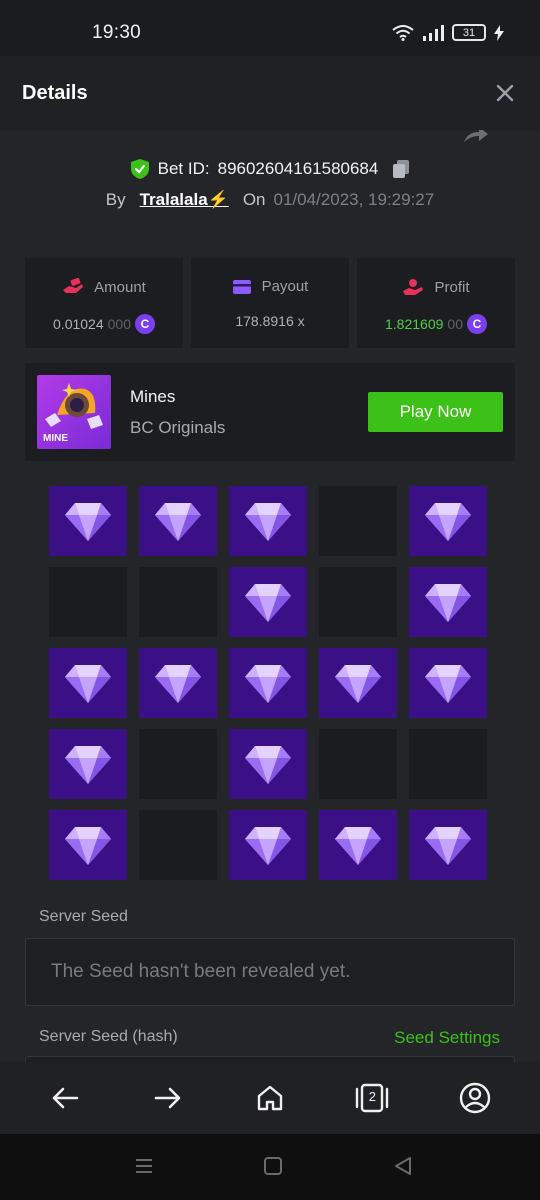 The height and width of the screenshot is (1200, 540). Describe the element at coordinates (270, 412) in the screenshot. I see `game-card: MINE Mines BC Originals Play Now` at that location.